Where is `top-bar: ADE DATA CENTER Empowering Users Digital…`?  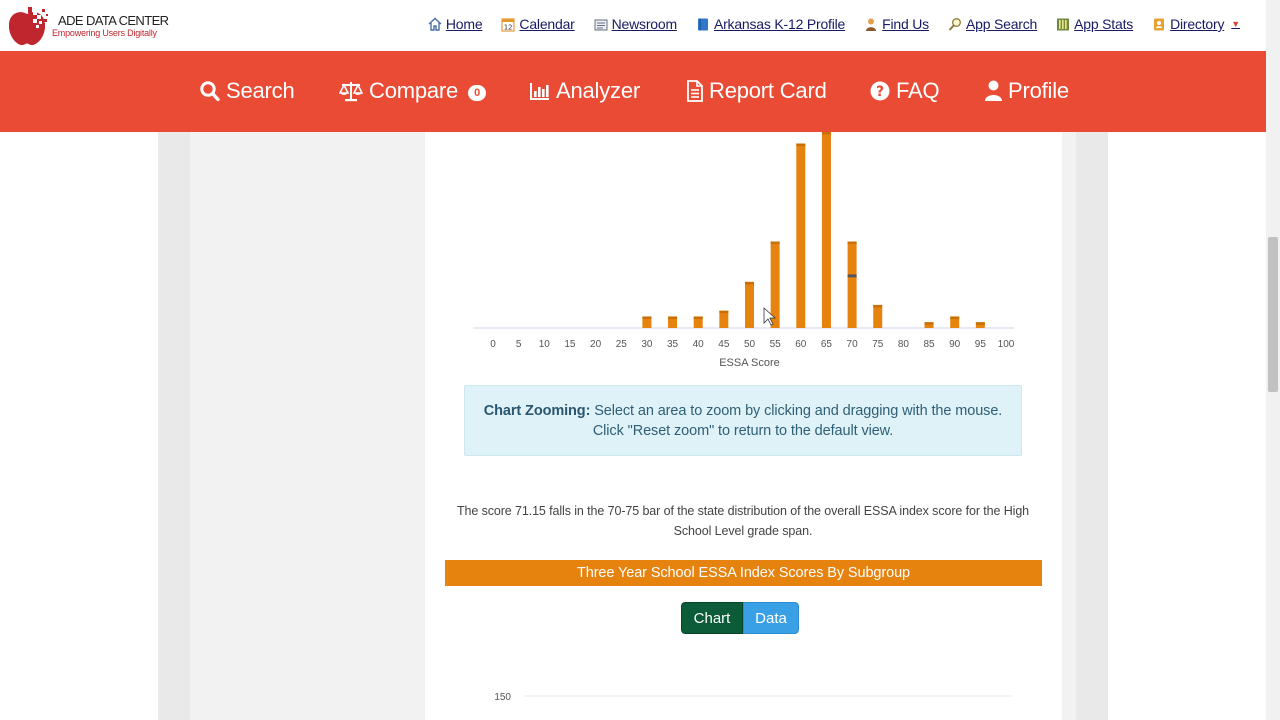
top-bar: ADE DATA CENTER Empowering Users Digital… is located at coordinates (633, 25).